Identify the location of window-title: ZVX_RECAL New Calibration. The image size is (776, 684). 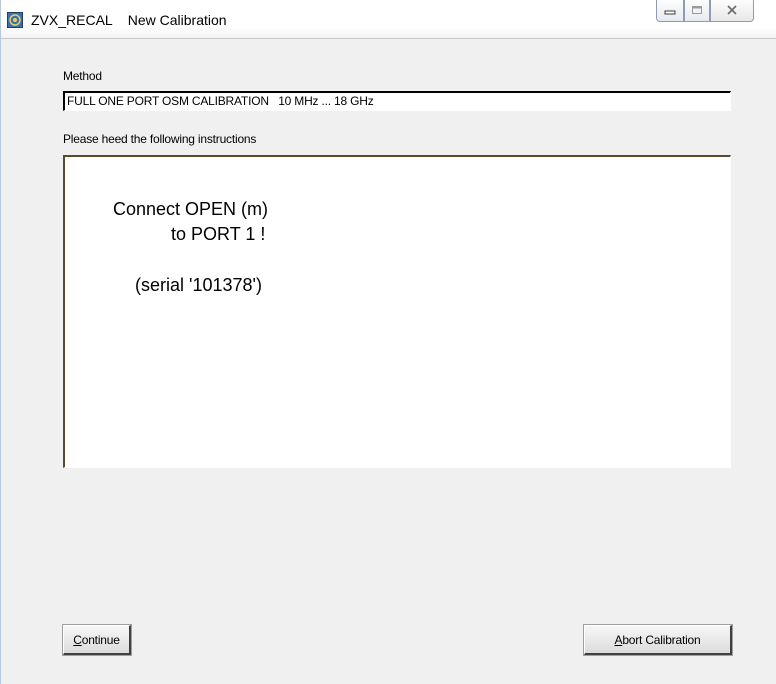
(129, 20).